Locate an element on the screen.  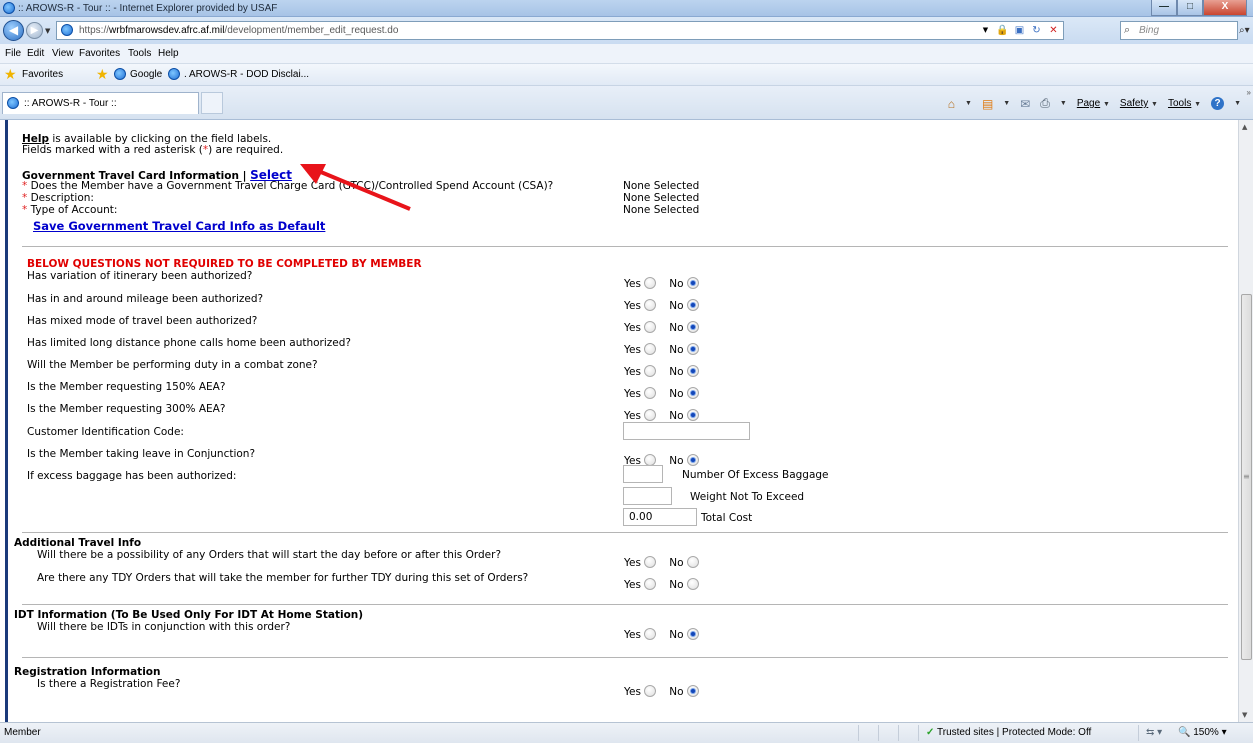
minimize-button: — is located at coordinates (1164, 8).